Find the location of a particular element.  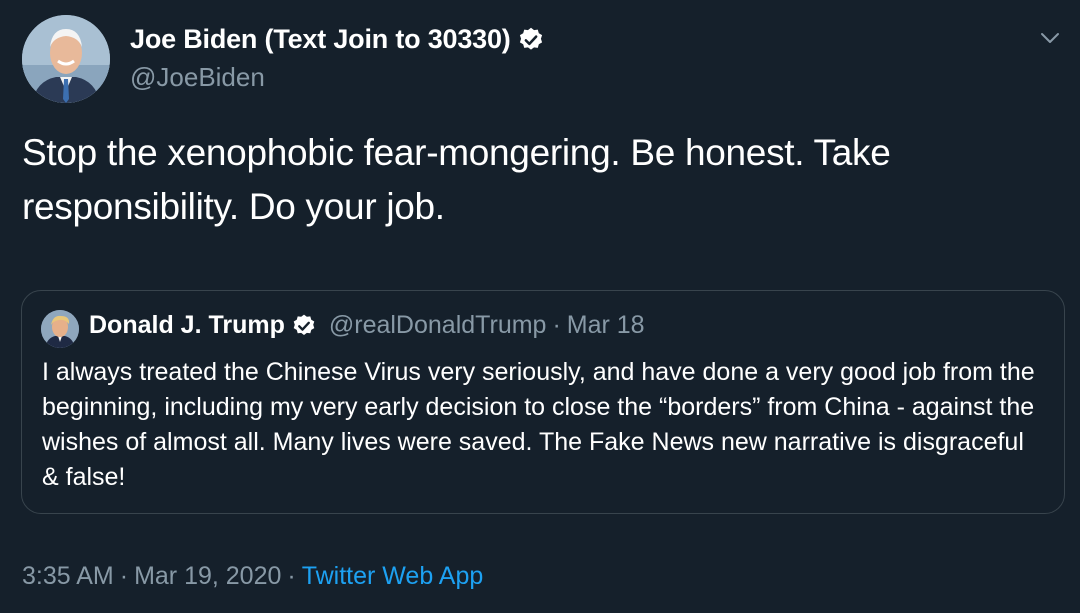

chevron-down-icon is located at coordinates (1050, 38).